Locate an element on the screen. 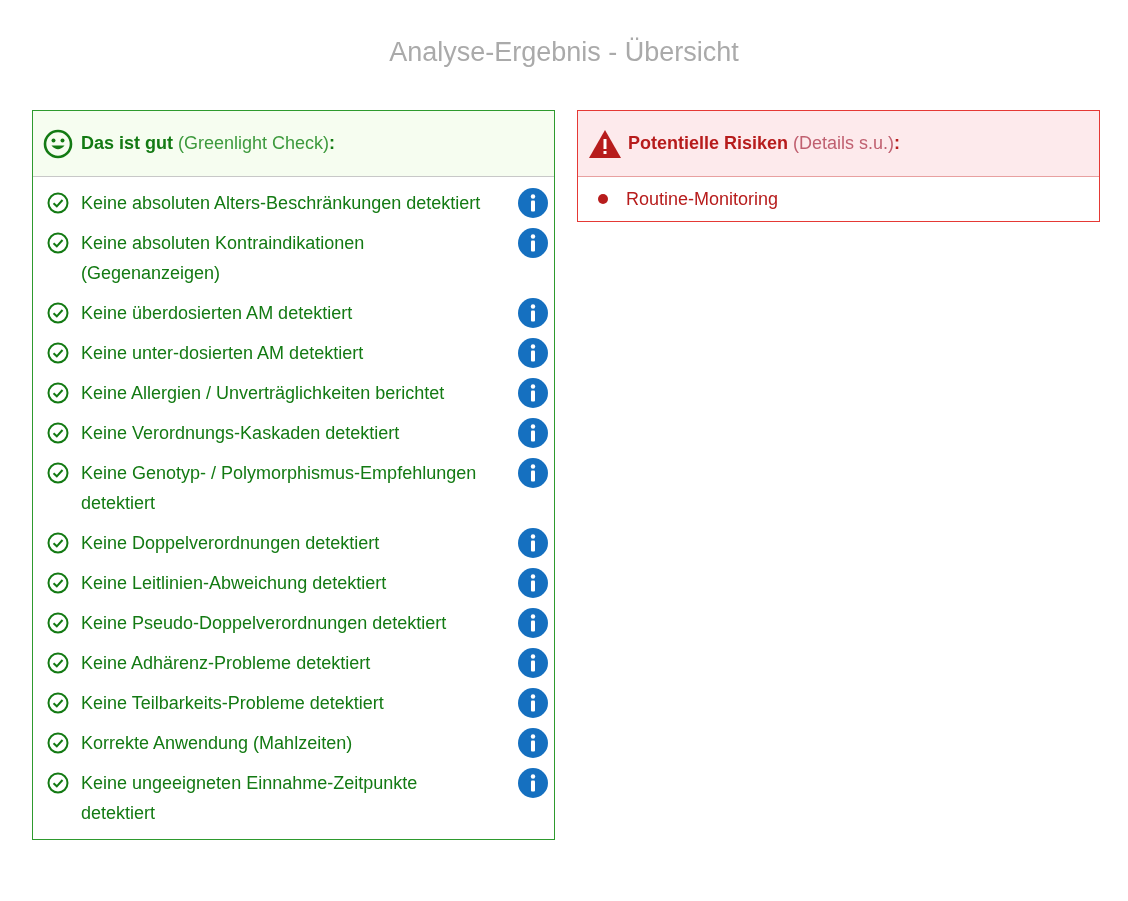  panel-heading: Potentielle Risiken (Details s.u.): is located at coordinates (764, 143).